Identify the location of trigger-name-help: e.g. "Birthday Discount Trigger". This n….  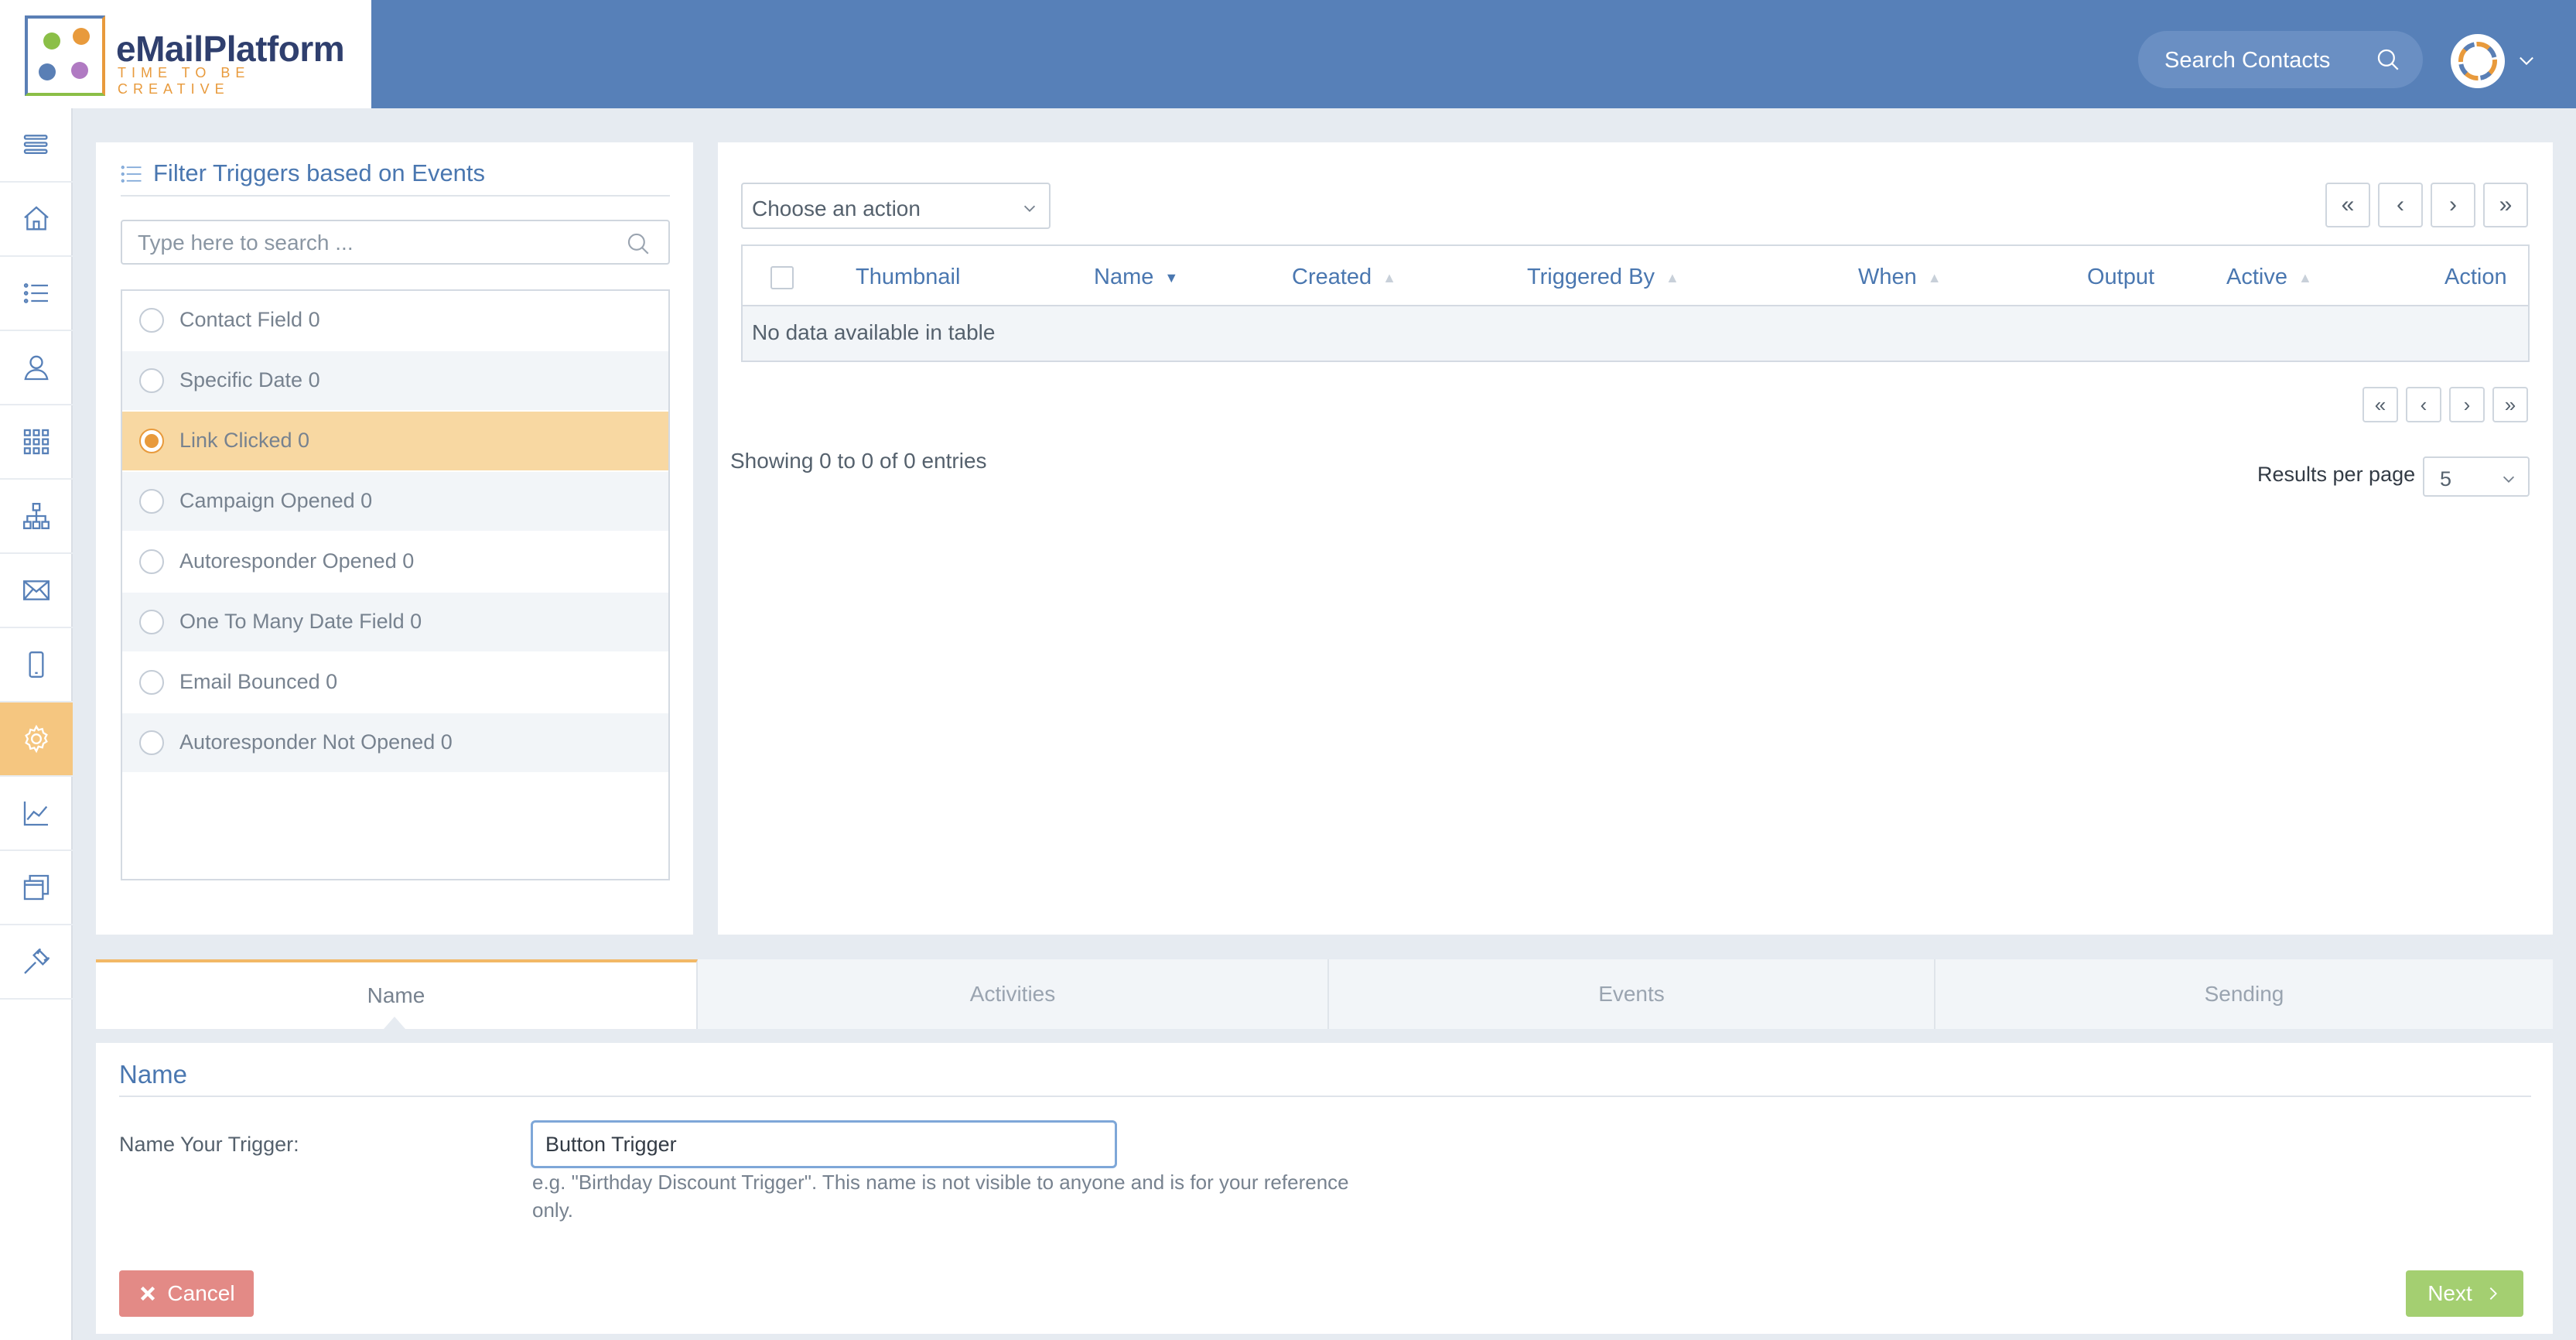
(940, 1196).